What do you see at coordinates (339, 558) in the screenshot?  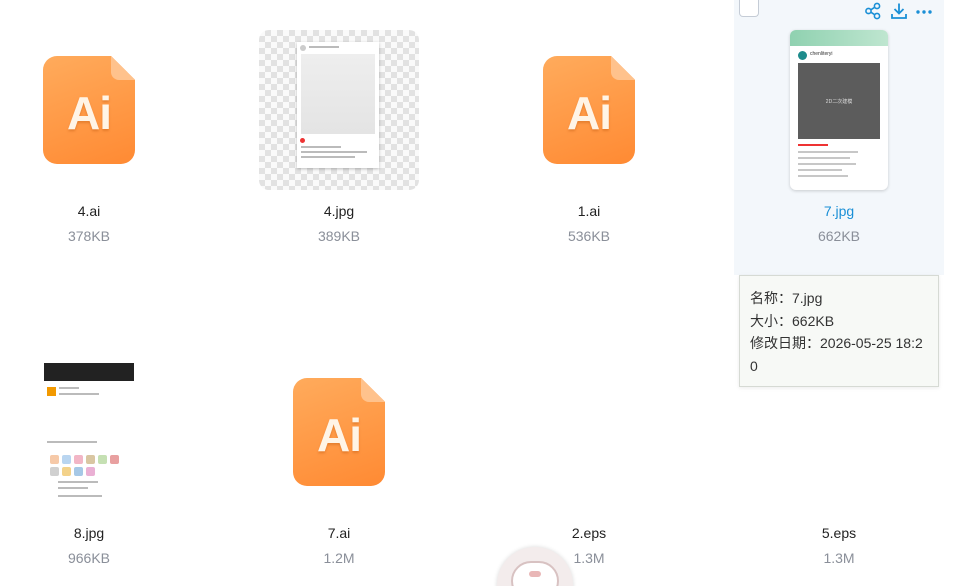 I see `file-size: 1.2M` at bounding box center [339, 558].